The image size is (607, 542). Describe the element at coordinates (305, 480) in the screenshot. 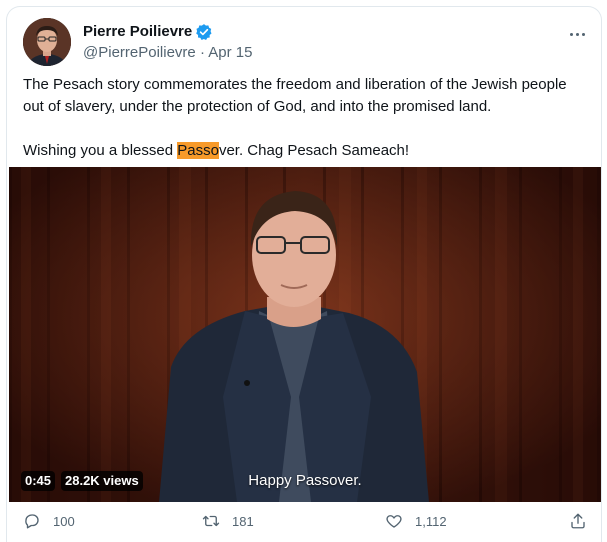

I see `video-caption: Happy Passover.` at that location.